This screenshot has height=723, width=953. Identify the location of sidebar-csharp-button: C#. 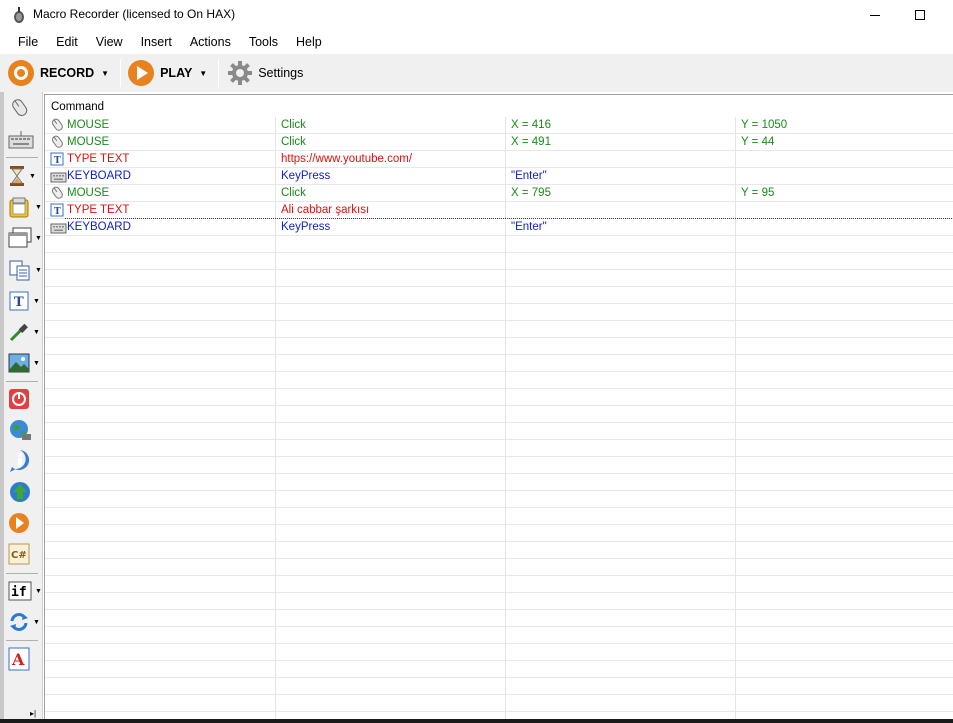
(23, 554).